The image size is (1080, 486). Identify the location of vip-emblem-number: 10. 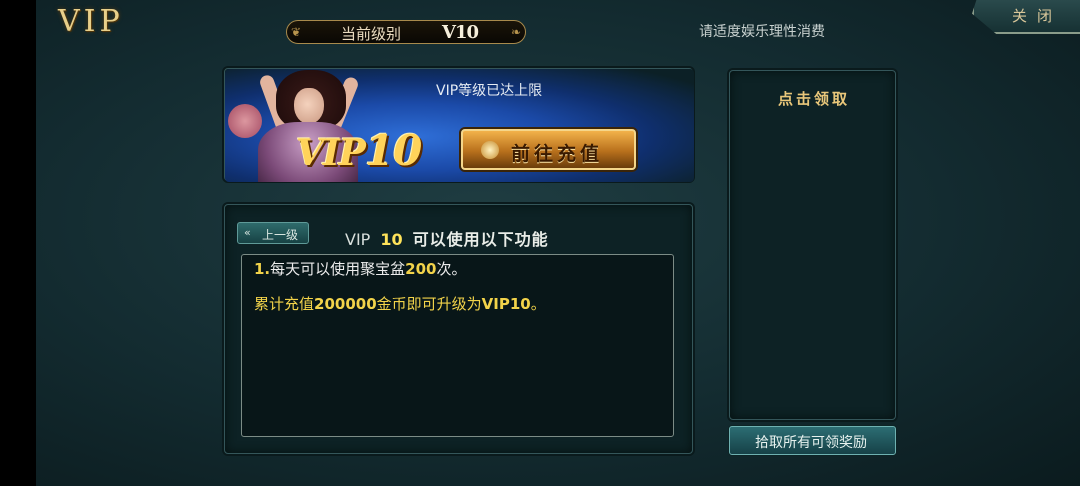
(393, 150).